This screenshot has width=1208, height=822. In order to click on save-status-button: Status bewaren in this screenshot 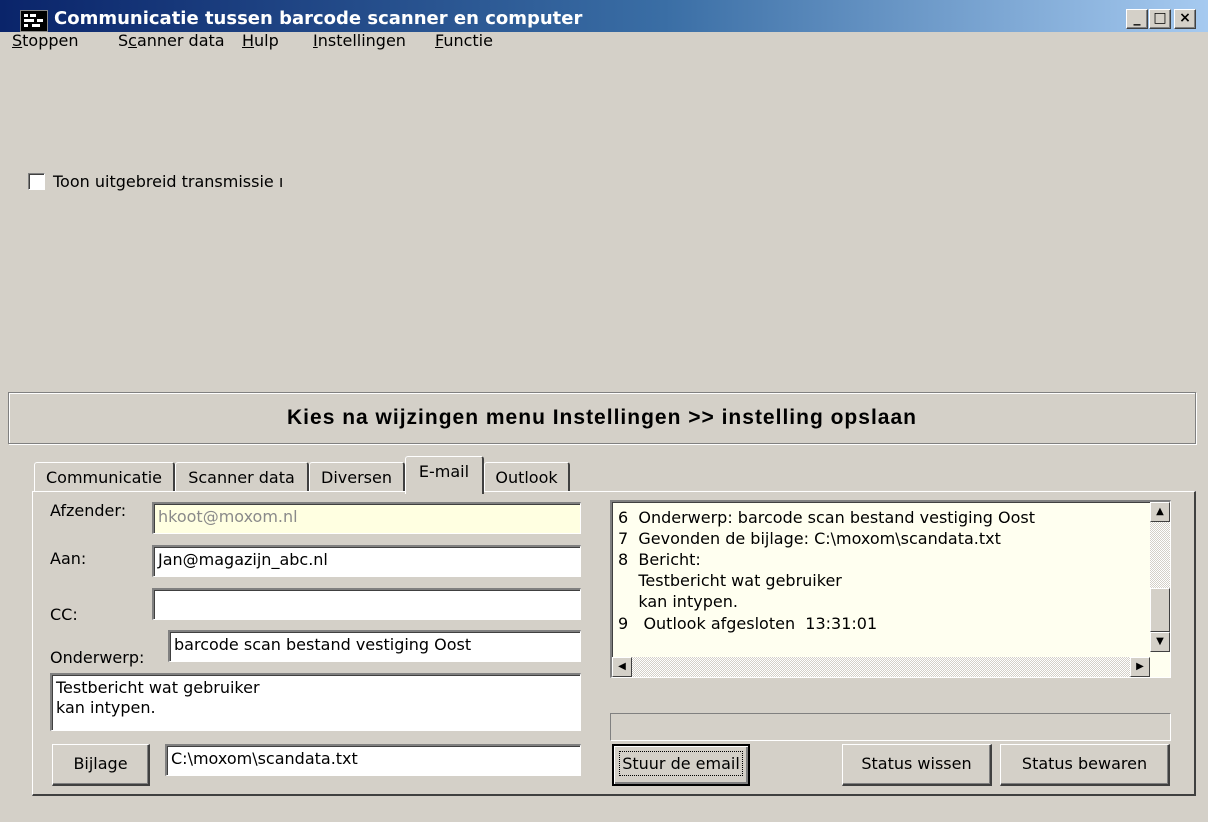, I will do `click(1085, 765)`.